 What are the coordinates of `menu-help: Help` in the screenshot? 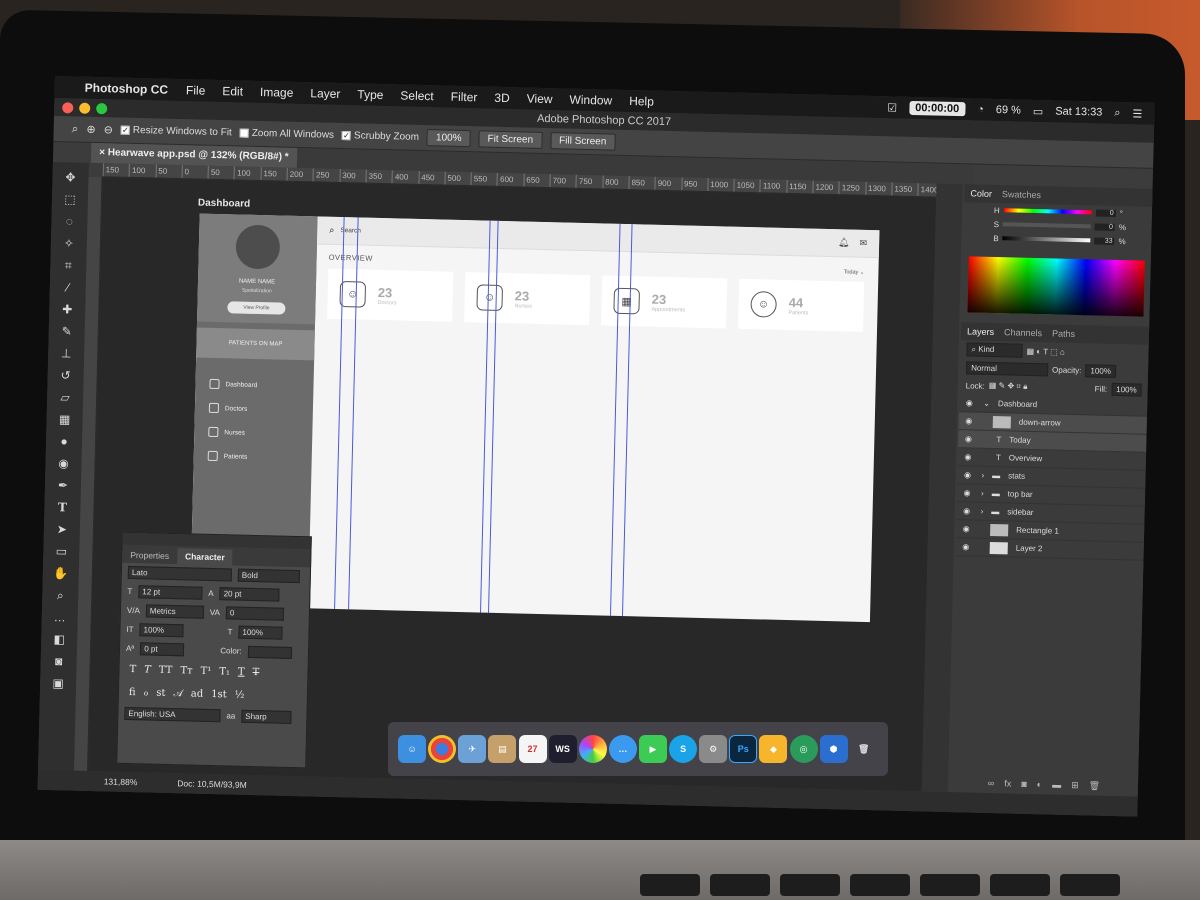 It's located at (641, 101).